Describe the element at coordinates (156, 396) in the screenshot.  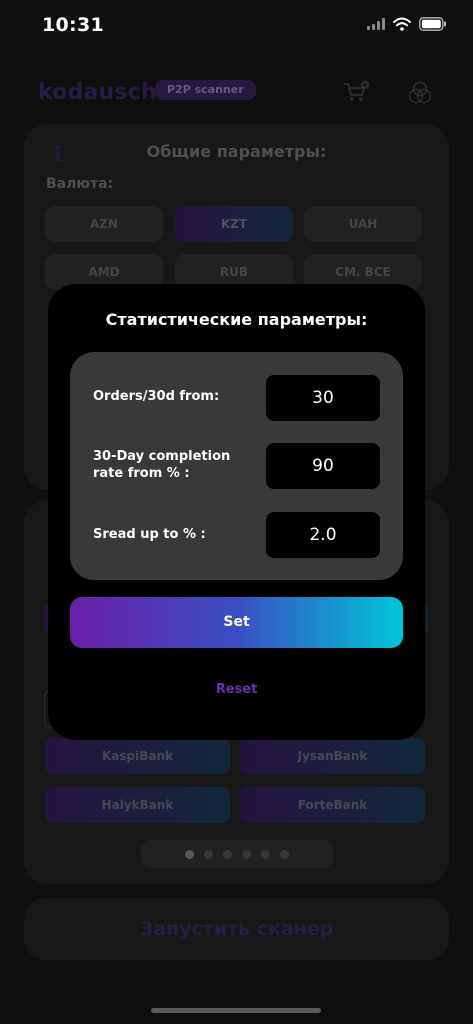
I see `orders-30d-label: Orders/30d from:` at that location.